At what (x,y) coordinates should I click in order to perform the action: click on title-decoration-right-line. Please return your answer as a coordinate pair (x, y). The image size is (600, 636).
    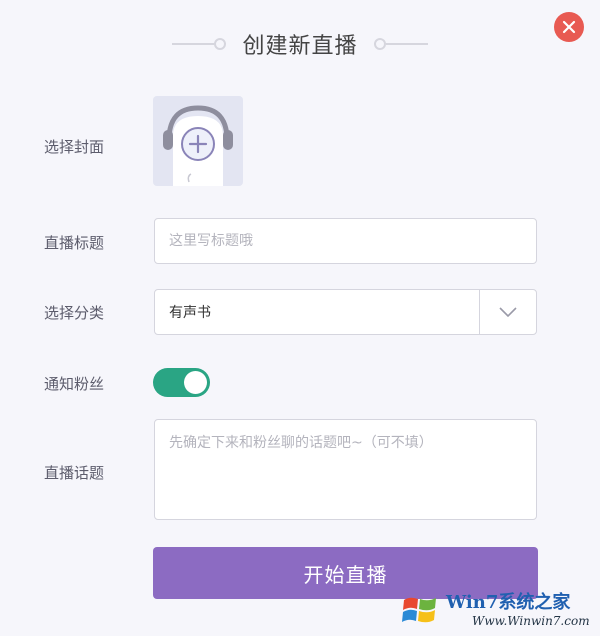
    Looking at the image, I should click on (406, 44).